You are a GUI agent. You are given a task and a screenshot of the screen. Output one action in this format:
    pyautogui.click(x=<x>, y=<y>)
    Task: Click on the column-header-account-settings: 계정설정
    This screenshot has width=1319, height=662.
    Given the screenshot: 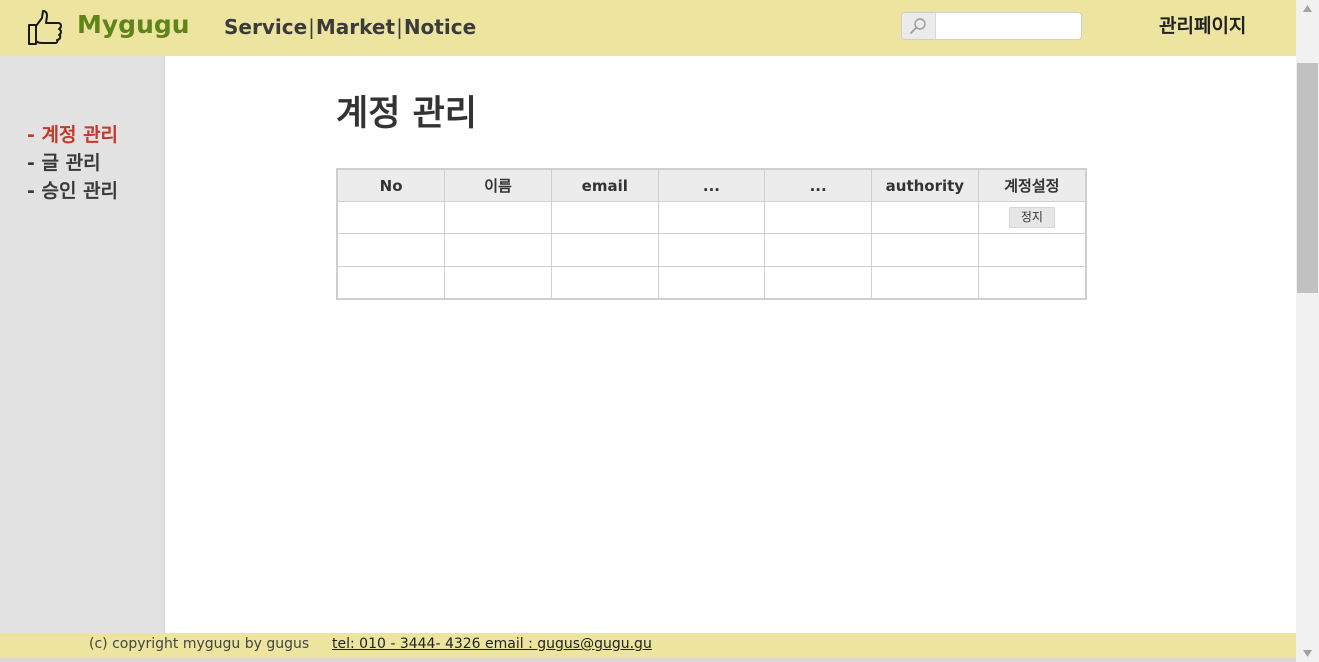 What is the action you would take?
    pyautogui.click(x=1031, y=186)
    